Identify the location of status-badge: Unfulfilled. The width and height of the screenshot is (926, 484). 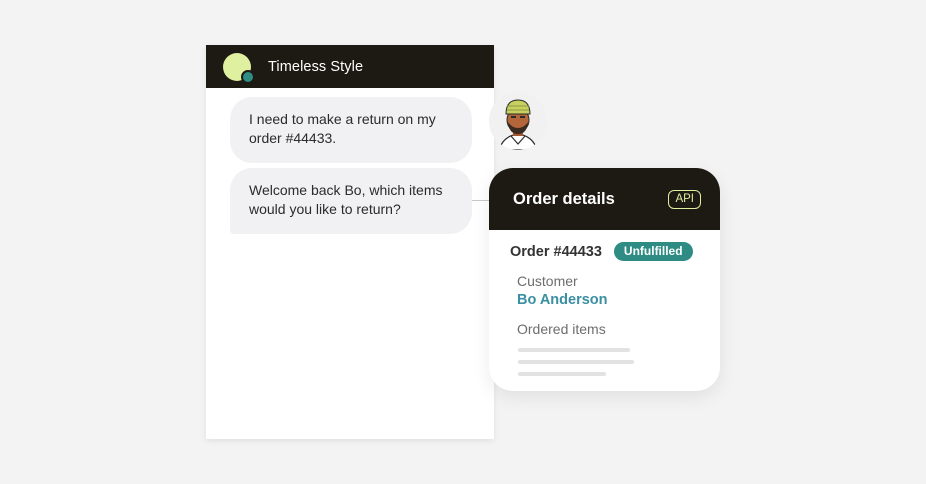
(653, 251).